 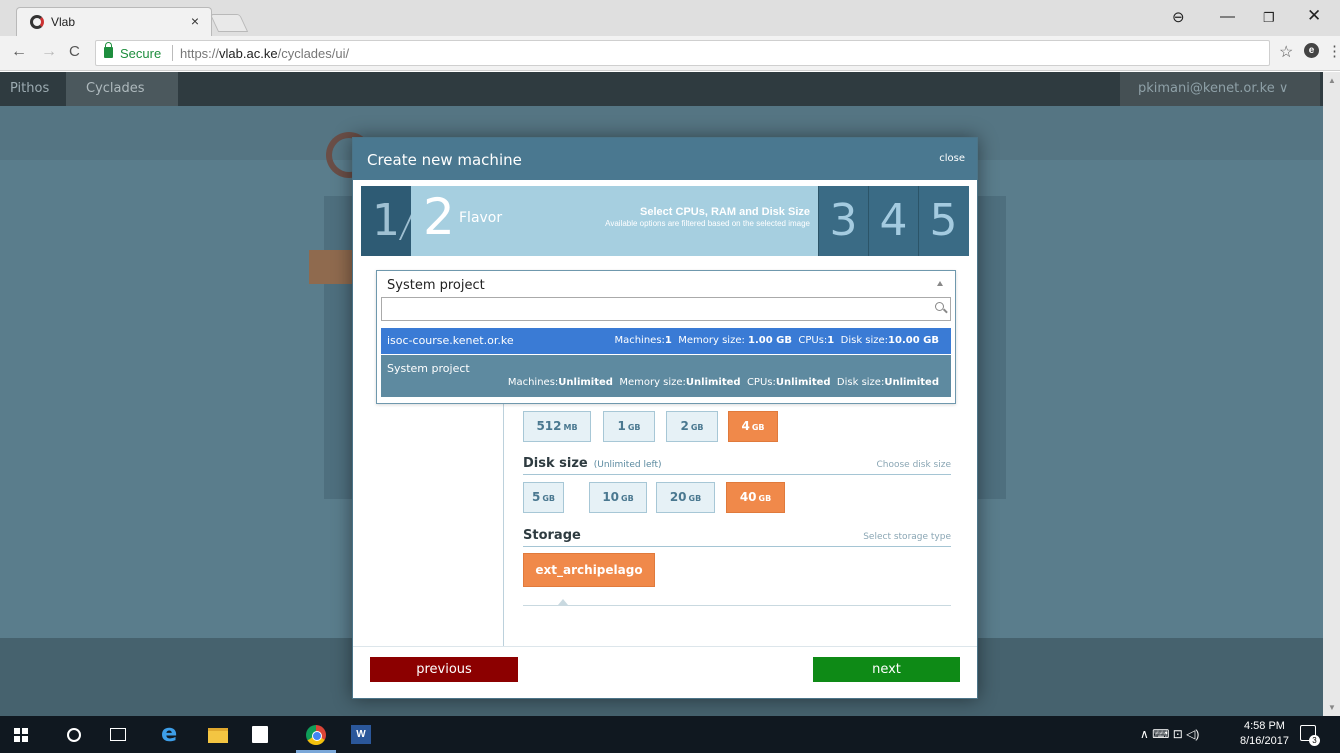 I want to click on step-5: 5, so click(x=943, y=221).